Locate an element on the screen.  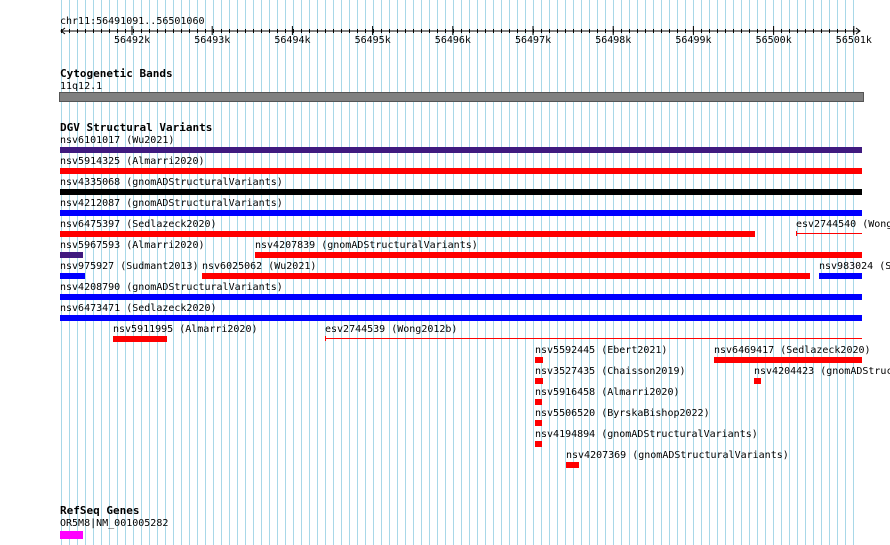
variant-label: nsv4335068 (gnomADStructuralVariants) is located at coordinates (171, 182).